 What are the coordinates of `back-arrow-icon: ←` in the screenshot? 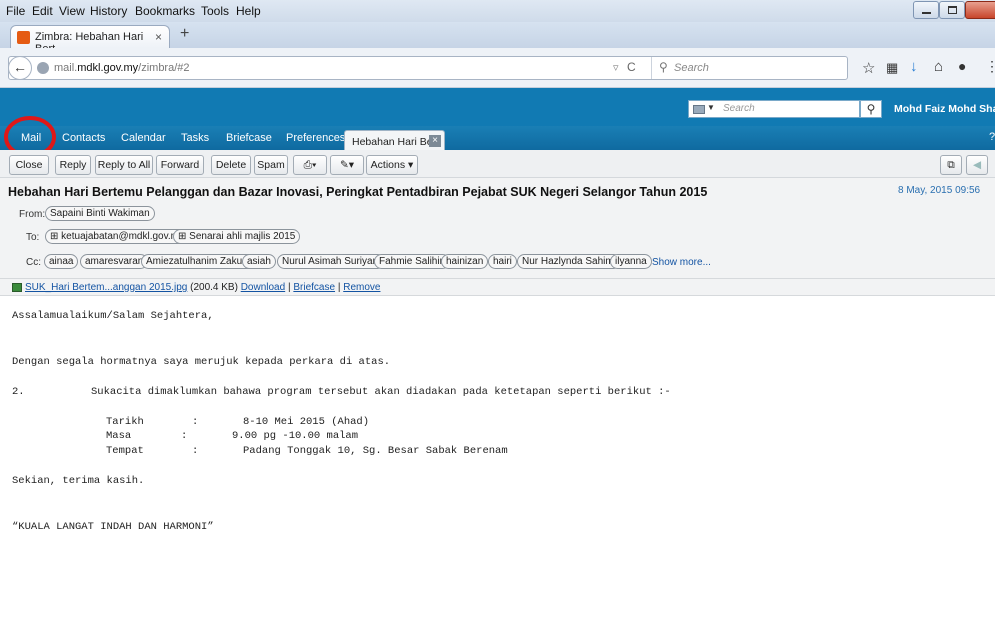 It's located at (20, 68).